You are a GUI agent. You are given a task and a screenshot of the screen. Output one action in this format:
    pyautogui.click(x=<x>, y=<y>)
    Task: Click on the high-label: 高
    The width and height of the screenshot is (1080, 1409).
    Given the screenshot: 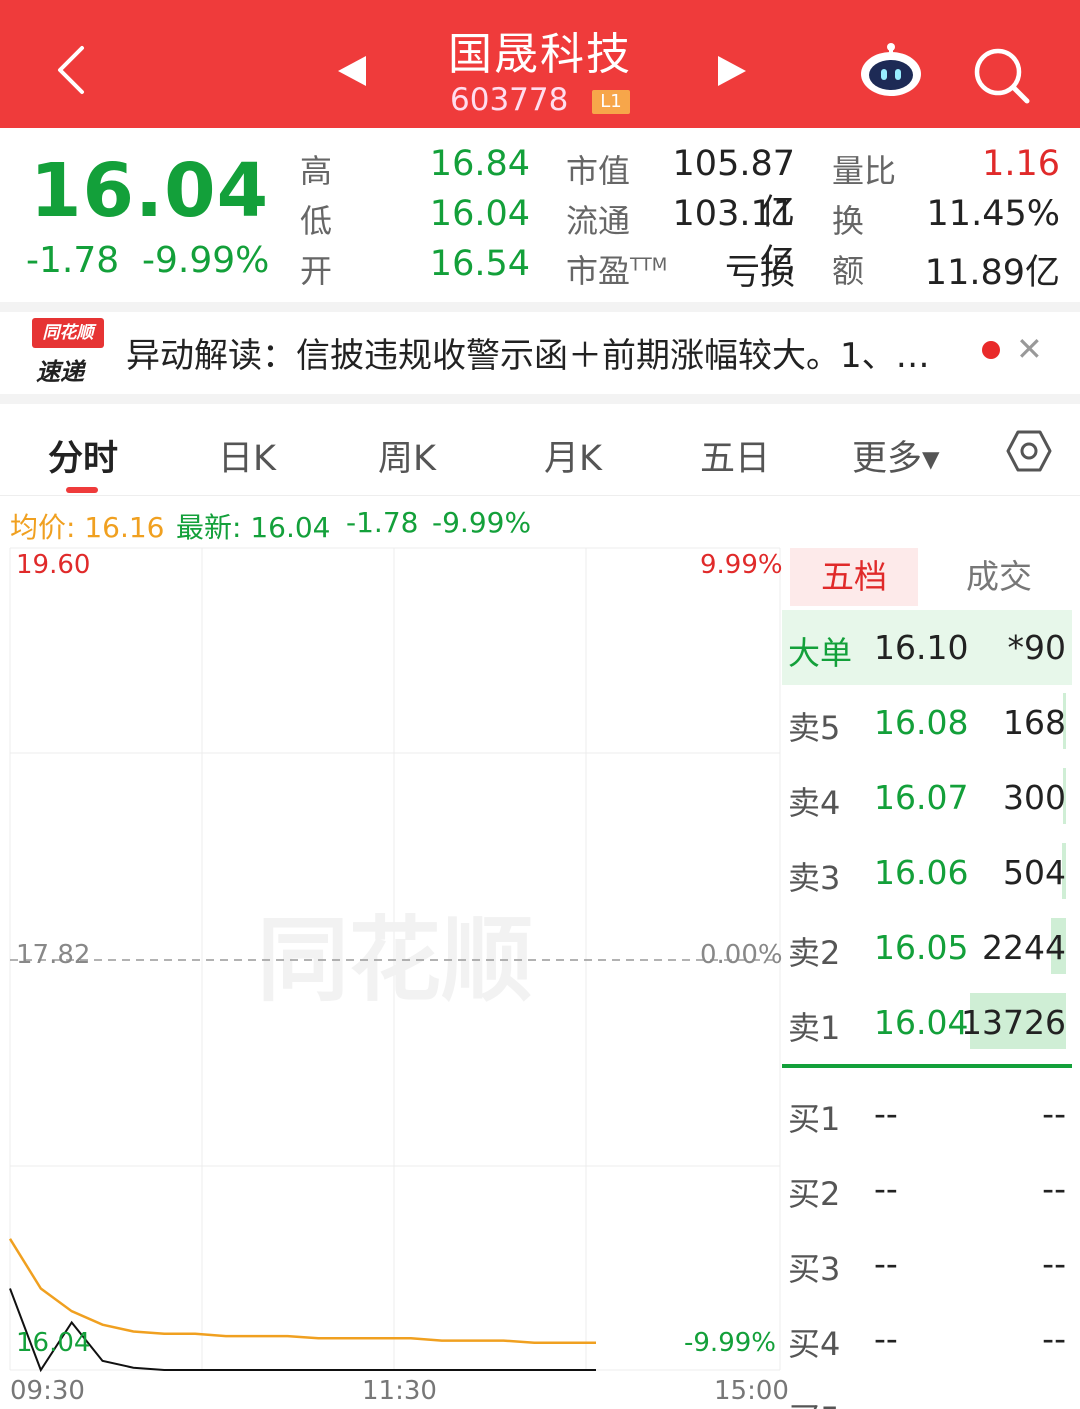 What is the action you would take?
    pyautogui.click(x=316, y=171)
    